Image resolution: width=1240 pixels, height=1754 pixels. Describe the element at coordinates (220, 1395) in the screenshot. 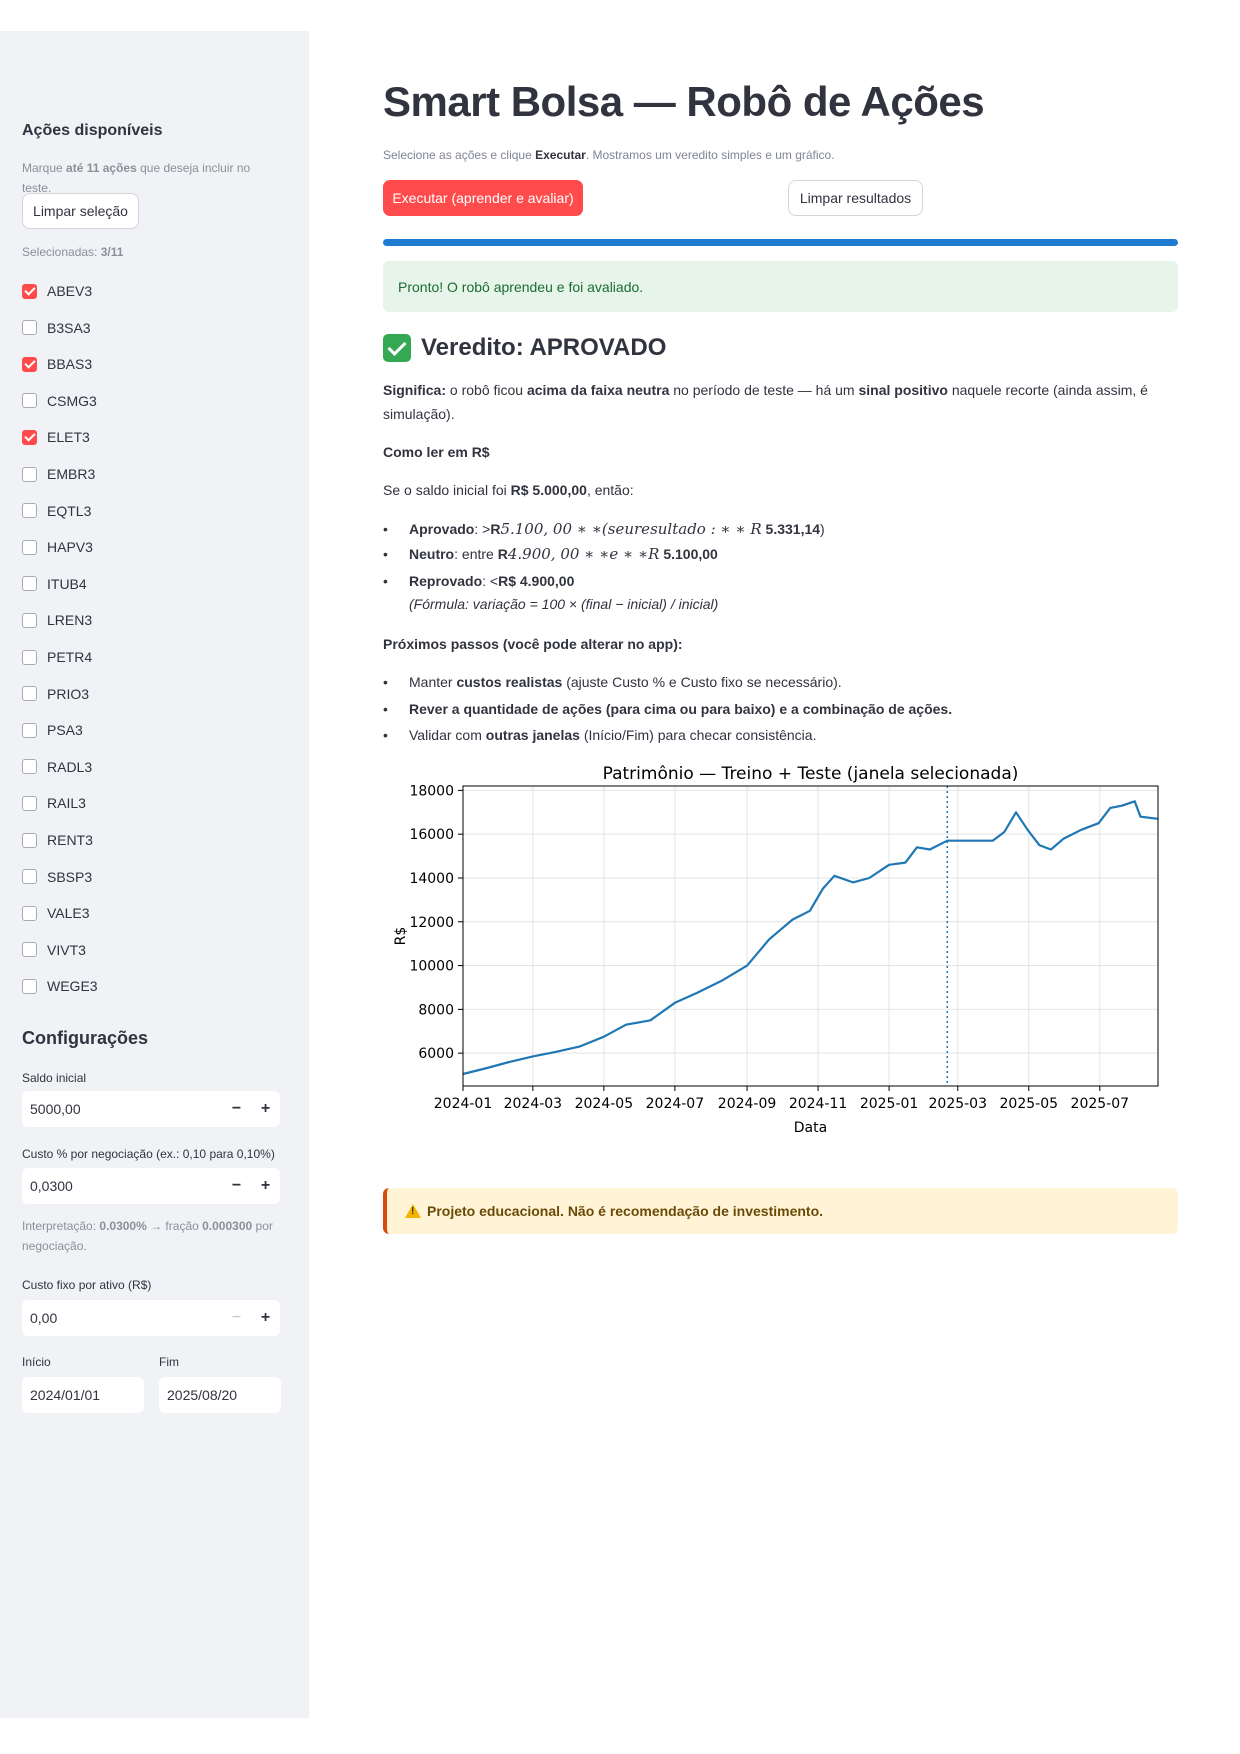

I see `end-date-input: 2025/08/20` at that location.